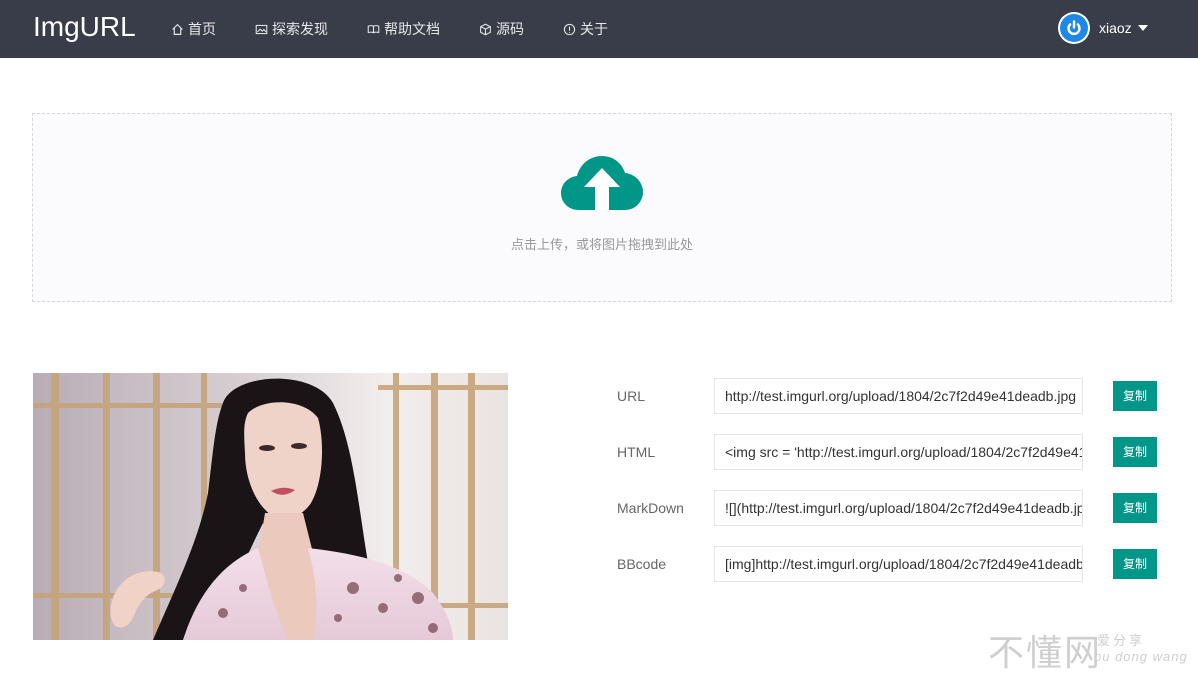  I want to click on book-icon, so click(373, 29).